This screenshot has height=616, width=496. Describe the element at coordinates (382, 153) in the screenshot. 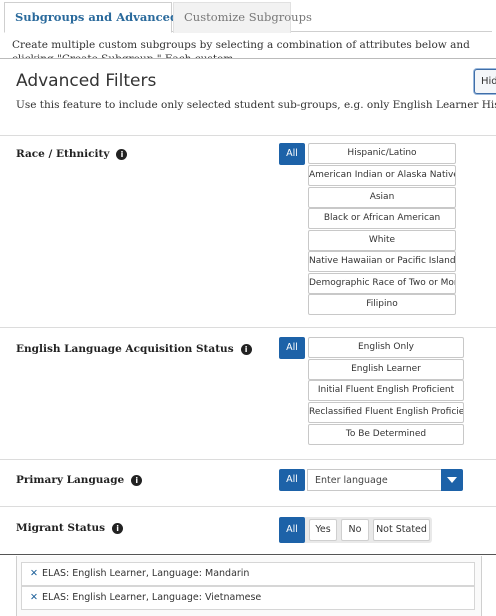

I see `race-option: Hispanic/Latino` at that location.